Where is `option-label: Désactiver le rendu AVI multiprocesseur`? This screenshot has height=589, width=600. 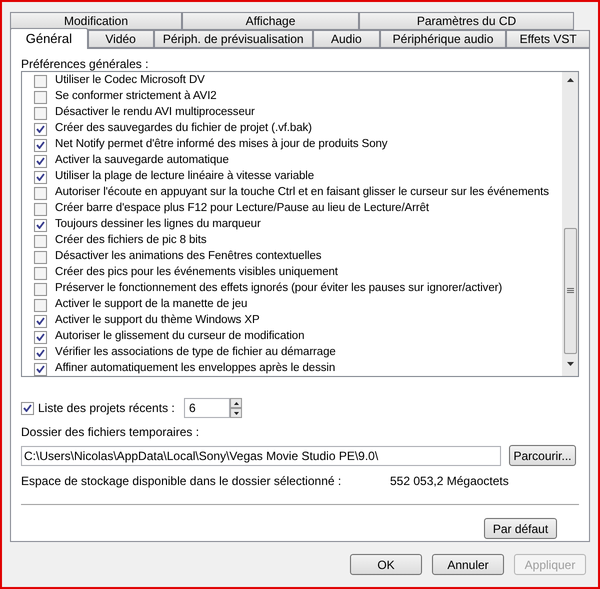
option-label: Désactiver le rendu AVI multiprocesseur is located at coordinates (155, 112).